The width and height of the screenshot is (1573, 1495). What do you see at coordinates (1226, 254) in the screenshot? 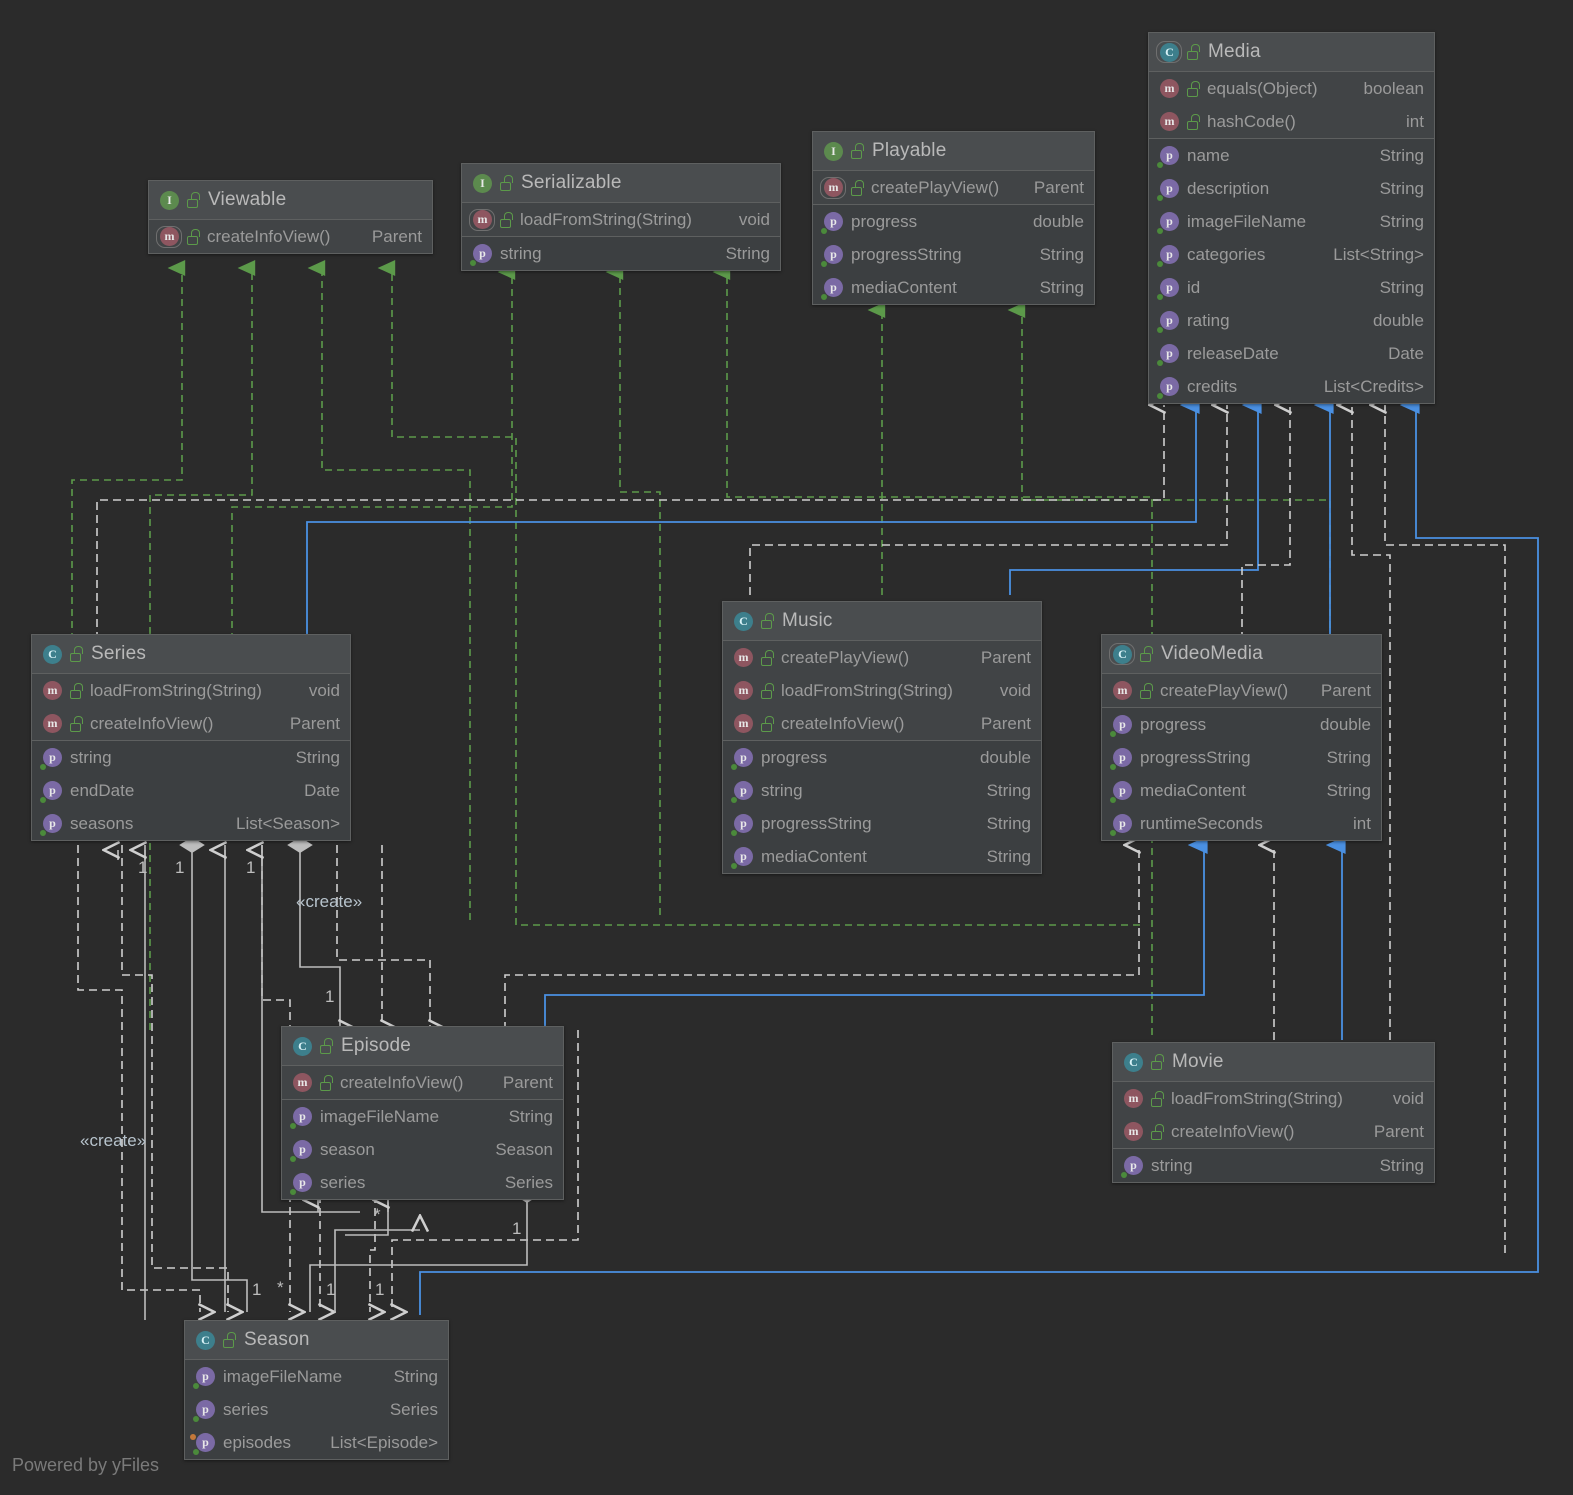
I see `member-name: categories` at bounding box center [1226, 254].